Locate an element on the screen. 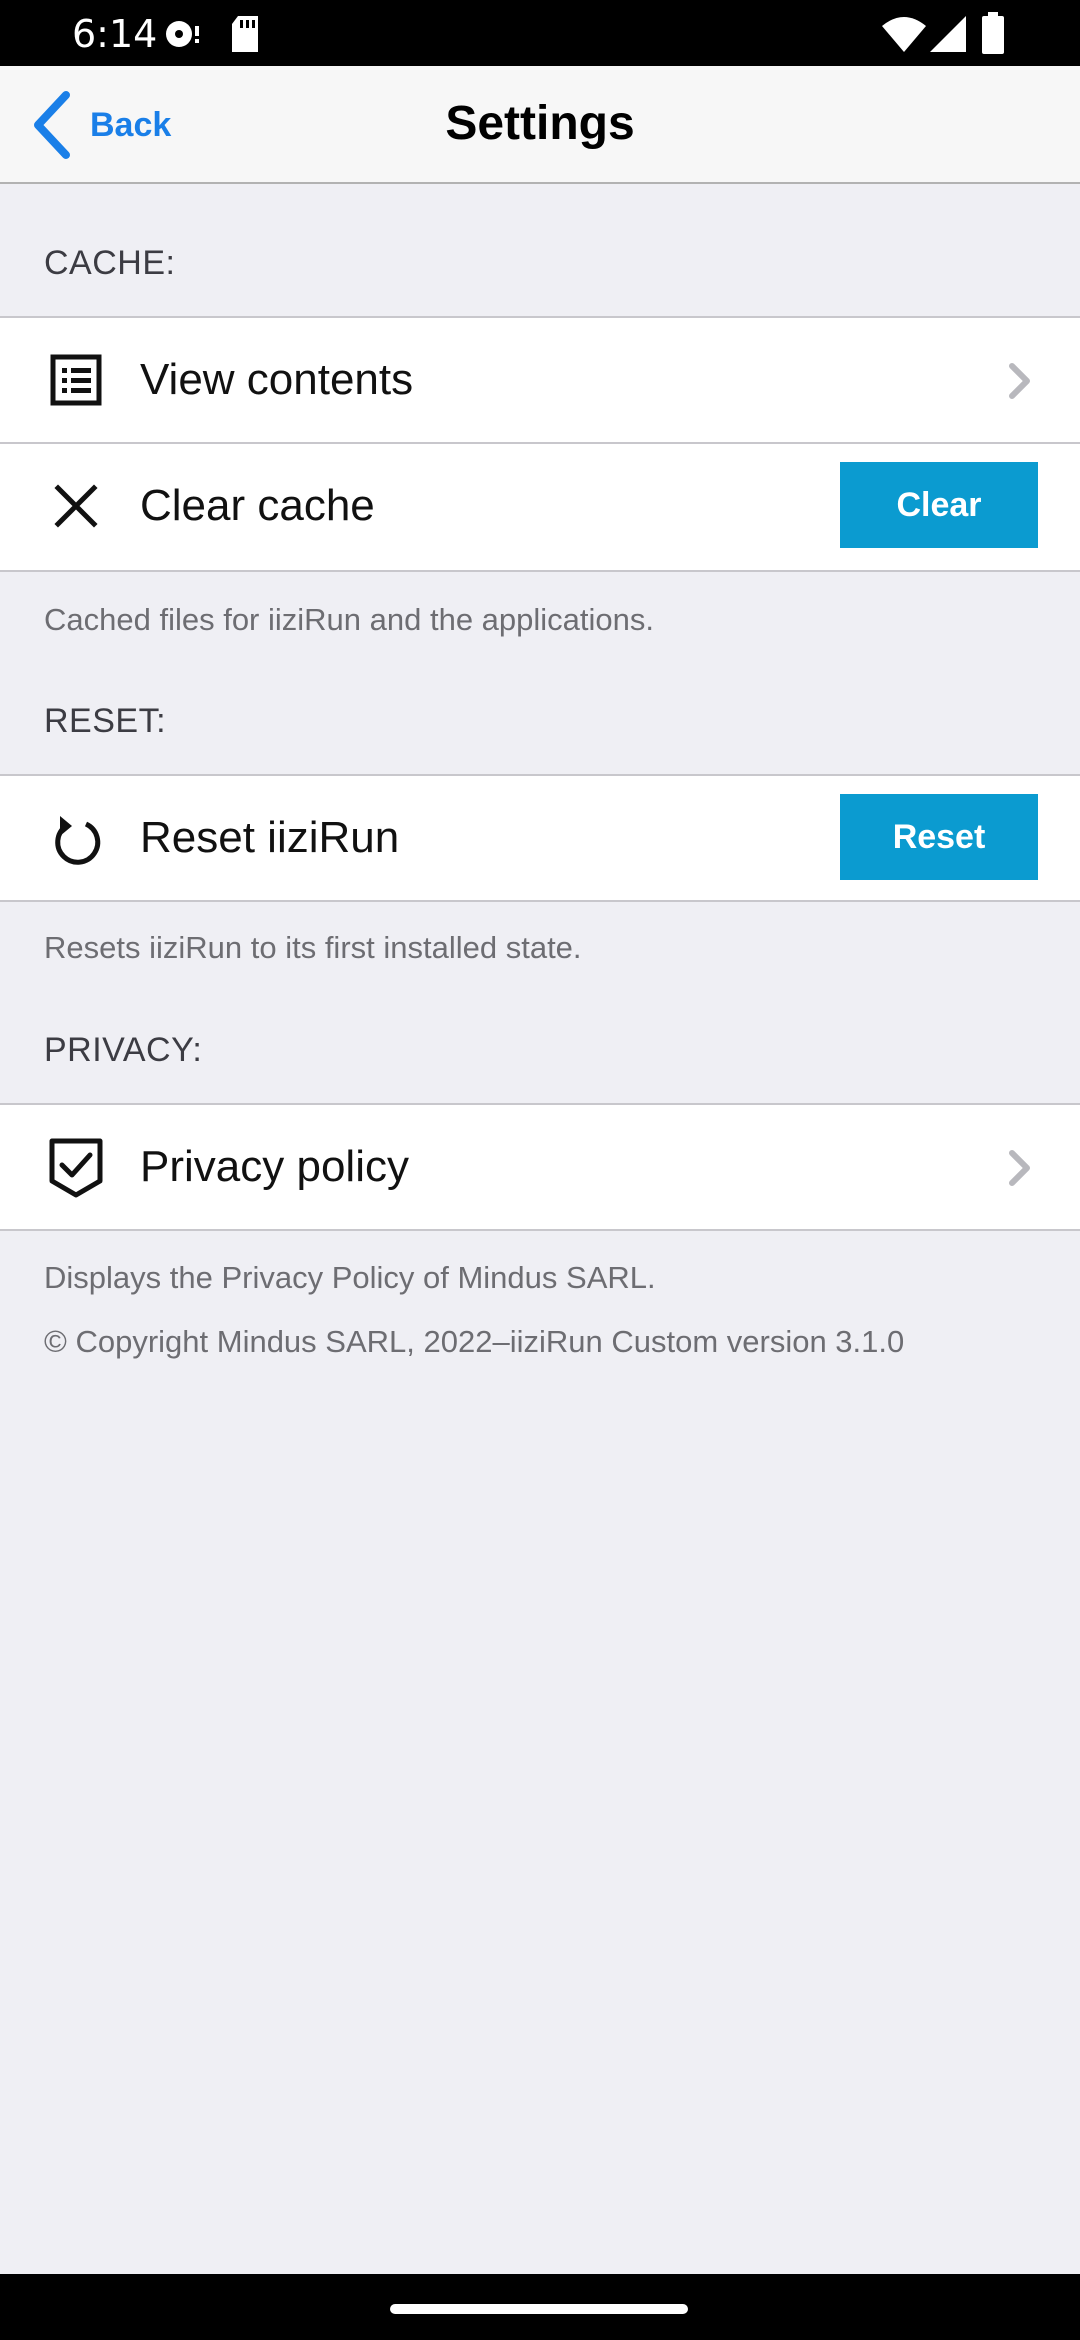  view-contents-row: View contents is located at coordinates (540, 380).